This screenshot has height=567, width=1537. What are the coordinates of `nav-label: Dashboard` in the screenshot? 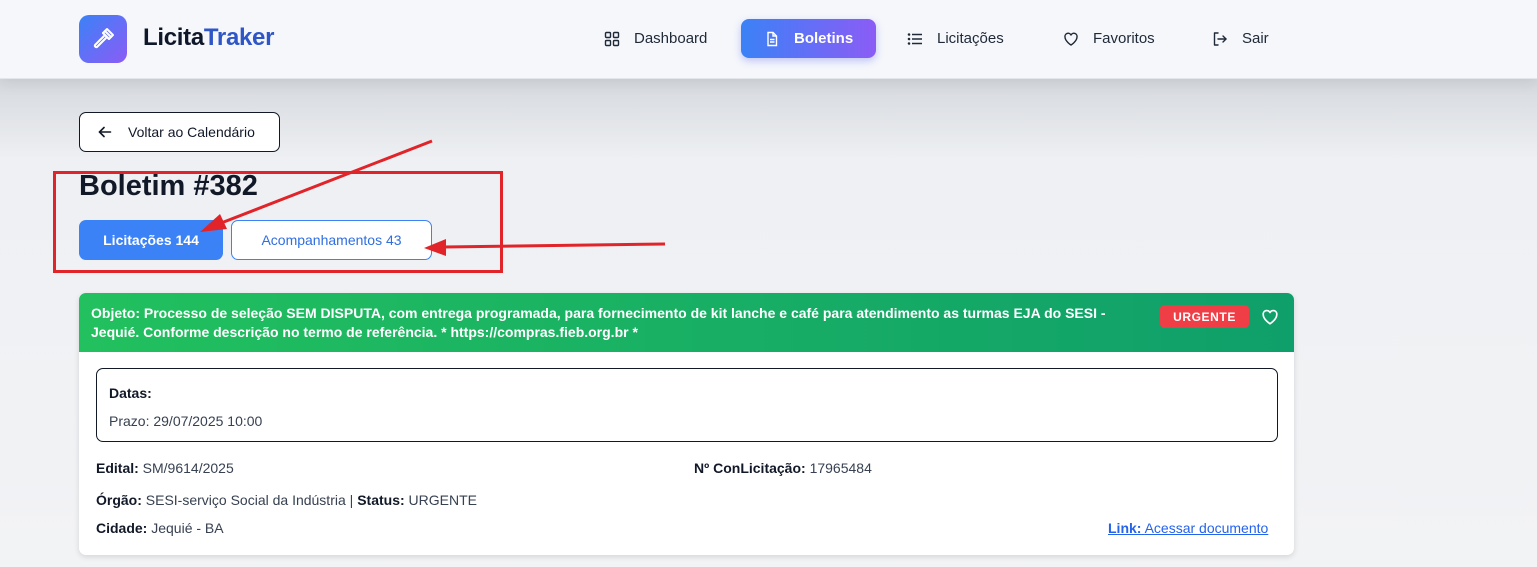 It's located at (671, 38).